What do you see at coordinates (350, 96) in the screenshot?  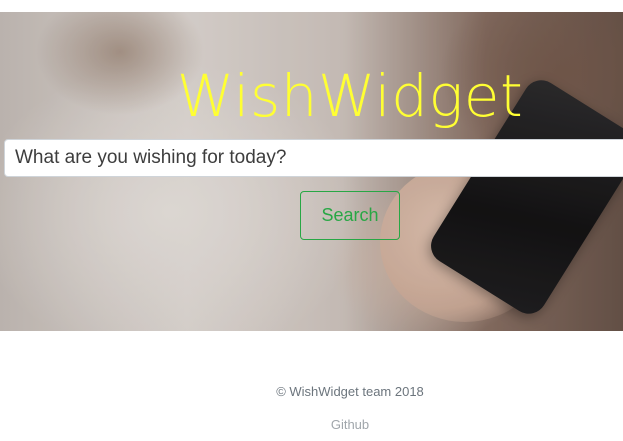 I see `page-title: WishWidget` at bounding box center [350, 96].